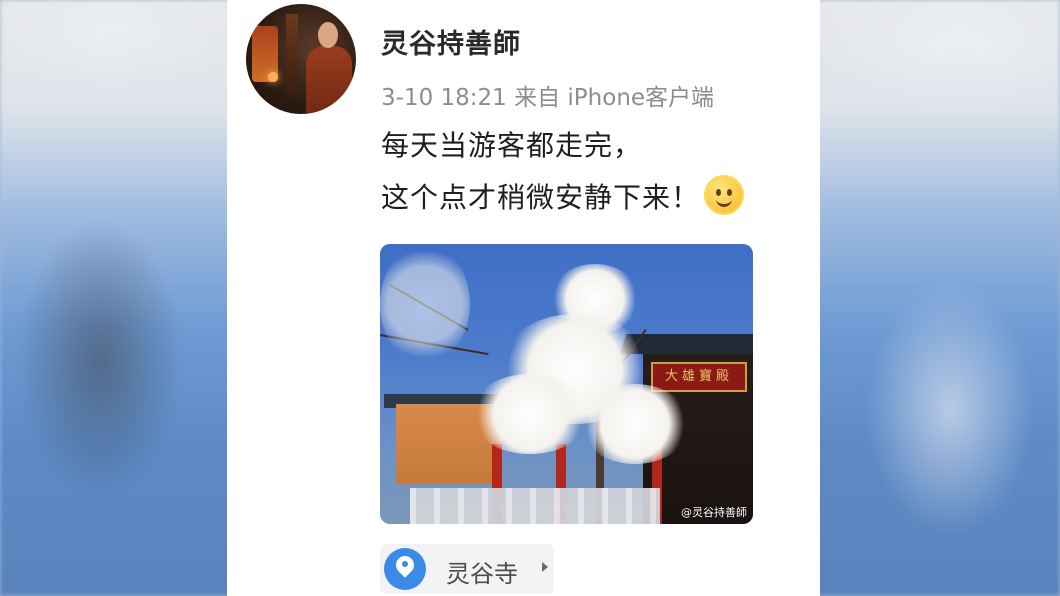 This screenshot has width=1060, height=596. I want to click on location-pin-icon, so click(405, 569).